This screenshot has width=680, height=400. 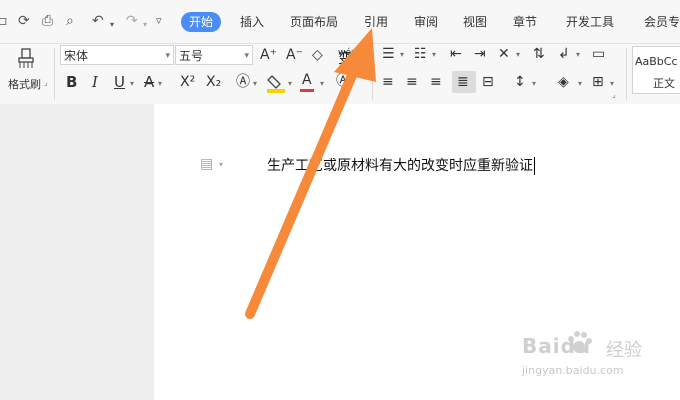 I want to click on watermark-product: 经验, so click(x=624, y=350).